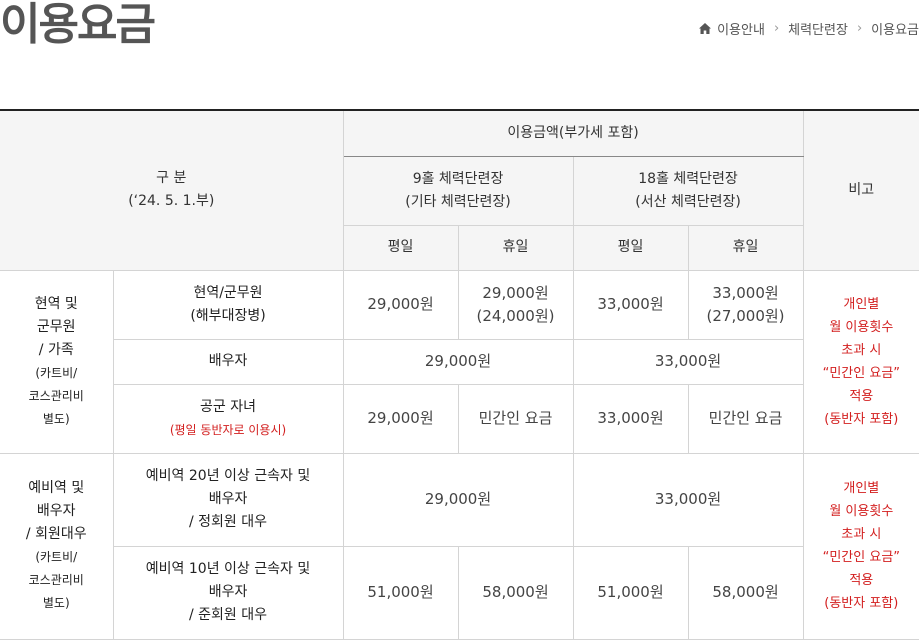 The height and width of the screenshot is (642, 923). What do you see at coordinates (515, 304) in the screenshot?
I see `price-cell: 29,000원 (24,000원)` at bounding box center [515, 304].